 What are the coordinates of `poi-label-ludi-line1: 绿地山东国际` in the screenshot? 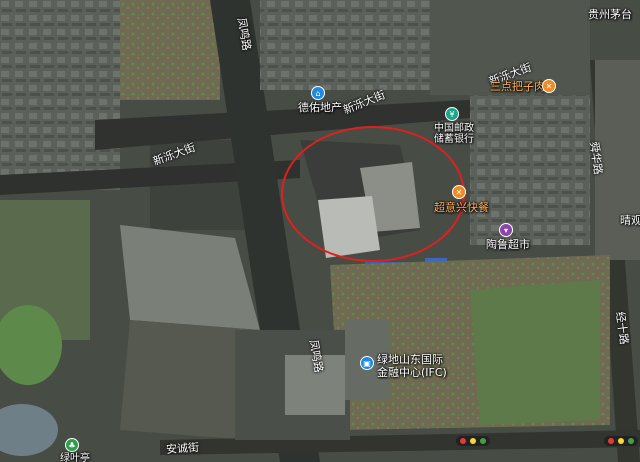 It's located at (410, 359).